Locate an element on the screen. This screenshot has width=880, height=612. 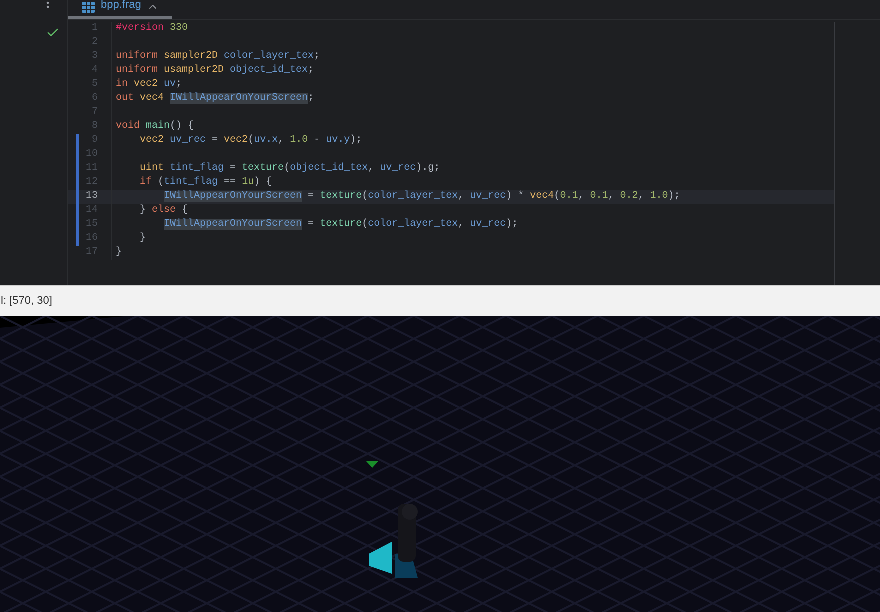
file-tab: bpp.frag is located at coordinates (120, 9).